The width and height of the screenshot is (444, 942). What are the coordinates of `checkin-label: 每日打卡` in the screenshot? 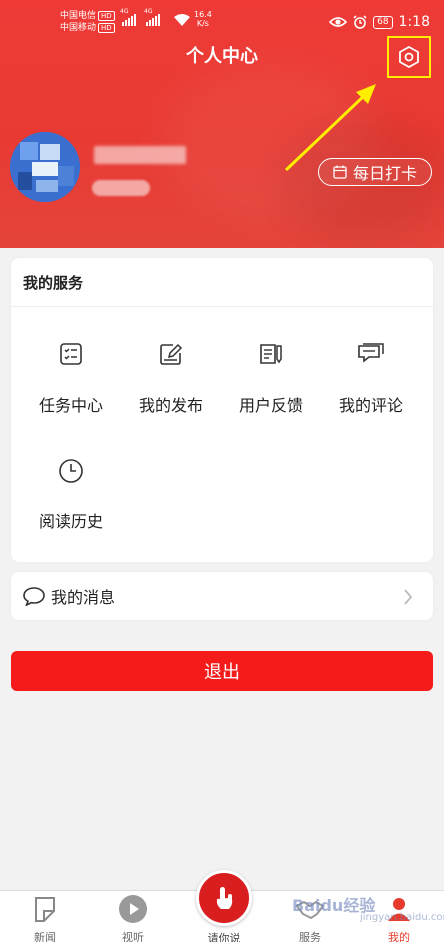 It's located at (384, 173).